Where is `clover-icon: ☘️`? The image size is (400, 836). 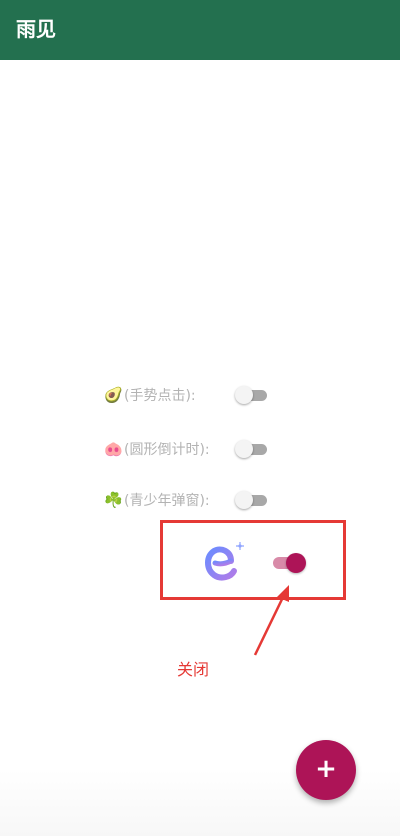 clover-icon: ☘️ is located at coordinates (113, 500).